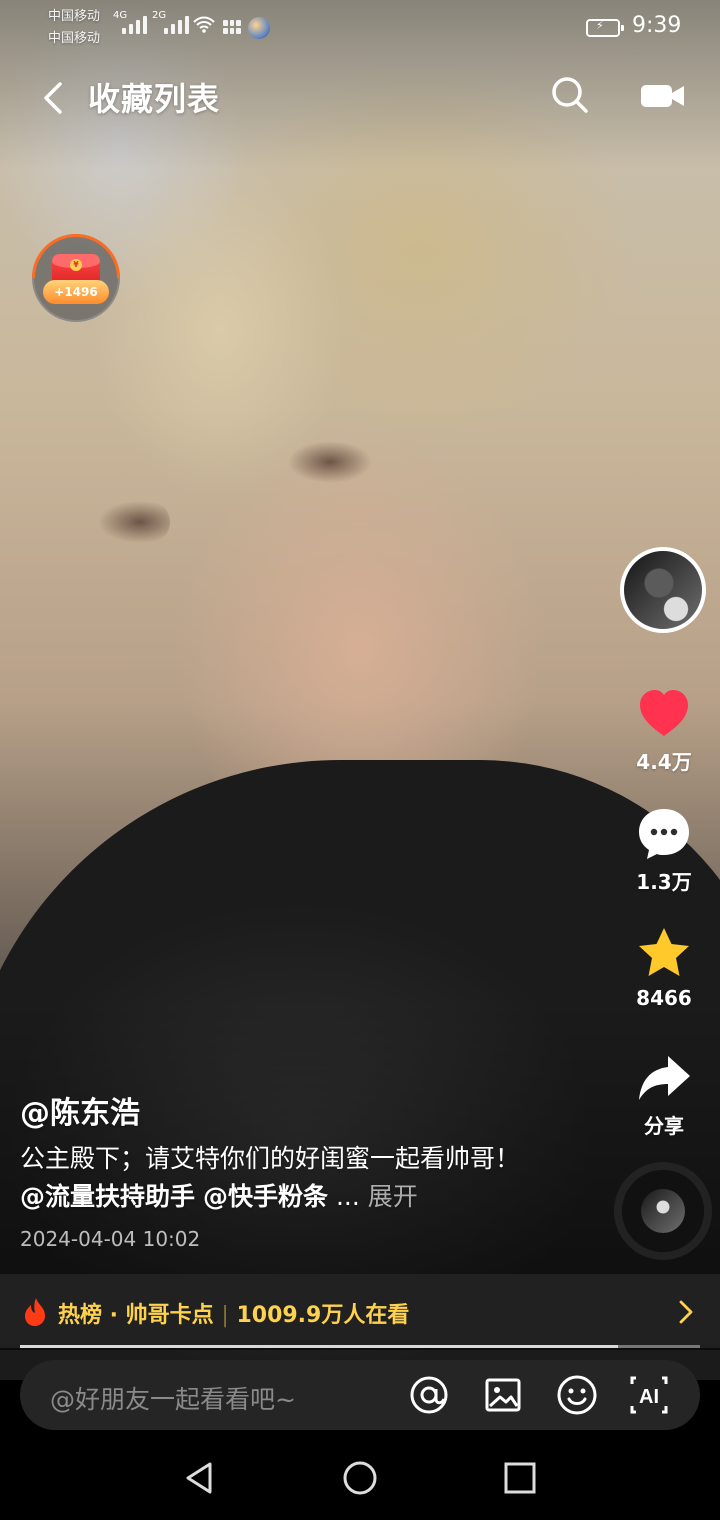  Describe the element at coordinates (664, 882) in the screenshot. I see `comment-count: 1.3万` at that location.